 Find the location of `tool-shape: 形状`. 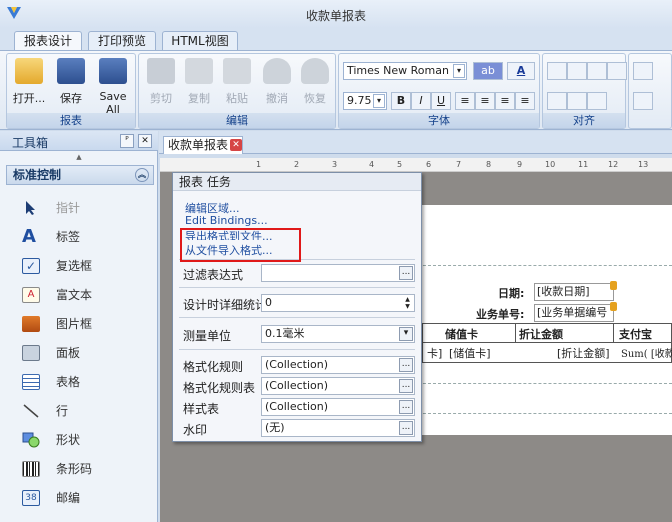

tool-shape: 形状 is located at coordinates (87, 440).